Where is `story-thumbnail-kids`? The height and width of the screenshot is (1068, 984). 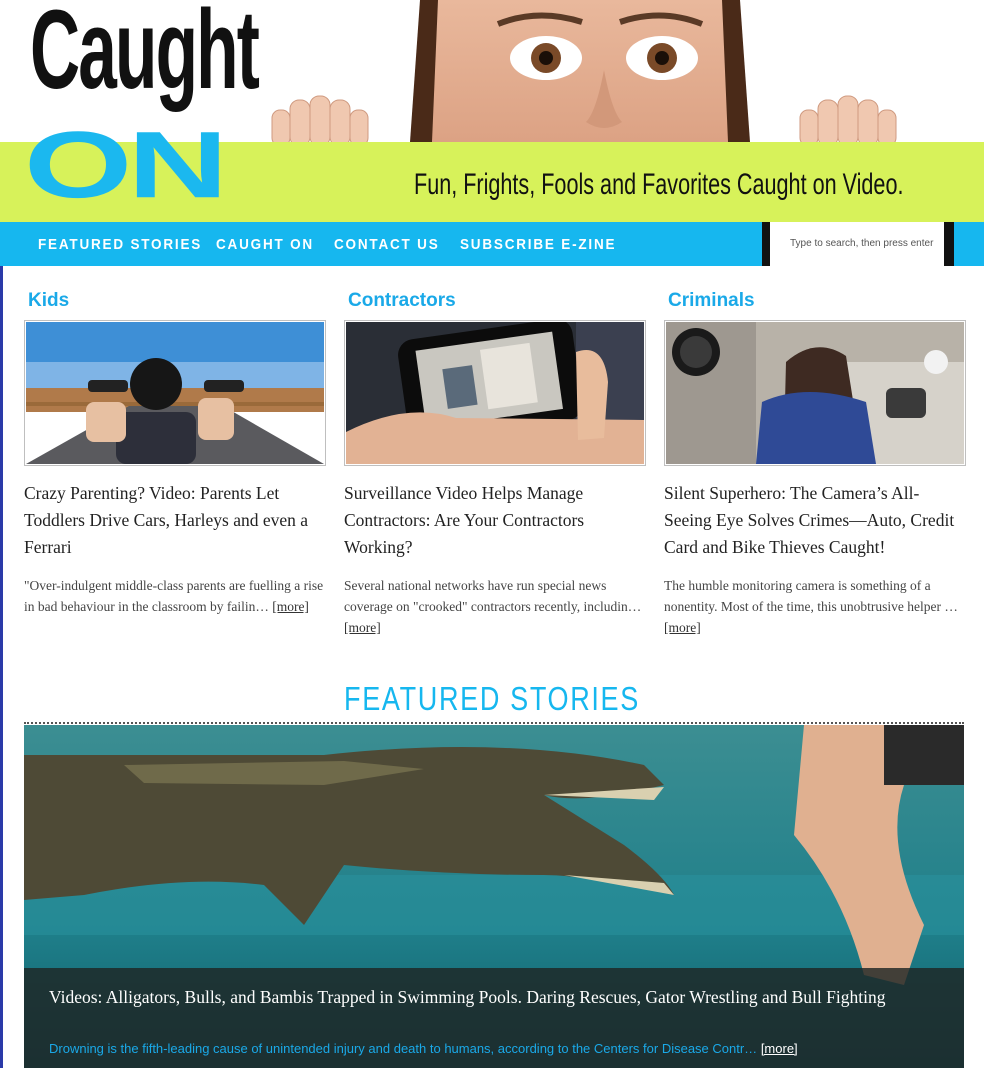
story-thumbnail-kids is located at coordinates (175, 393).